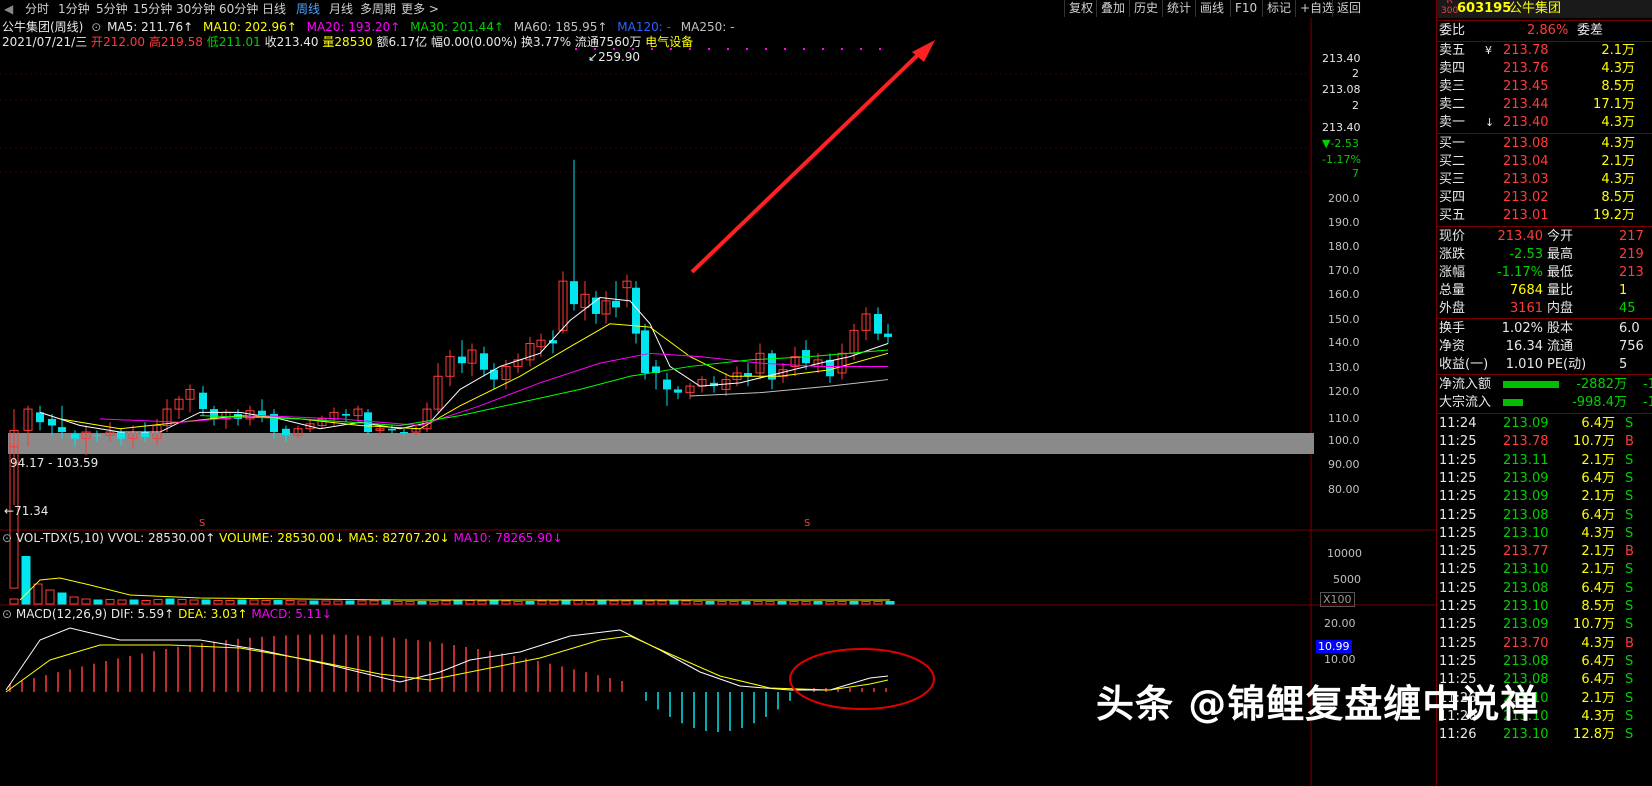 The height and width of the screenshot is (786, 1652). I want to click on bid-price: 213.08, so click(1526, 143).